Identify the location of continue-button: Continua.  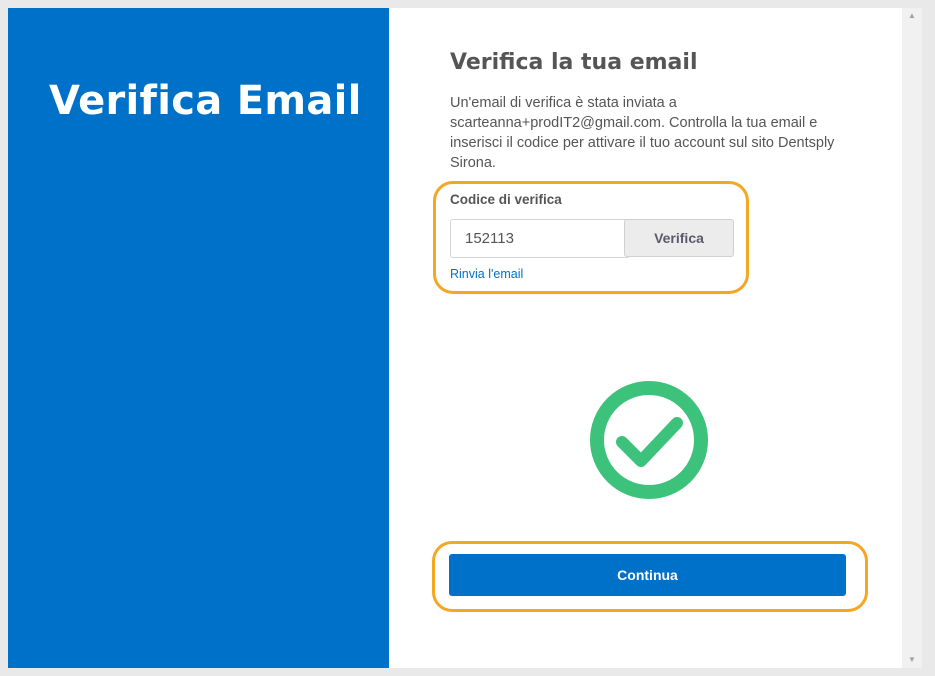
(647, 575).